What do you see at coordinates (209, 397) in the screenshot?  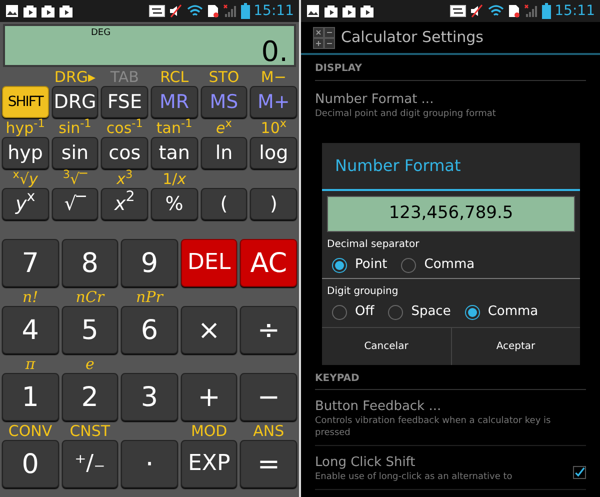 I see `calculator-key: +` at bounding box center [209, 397].